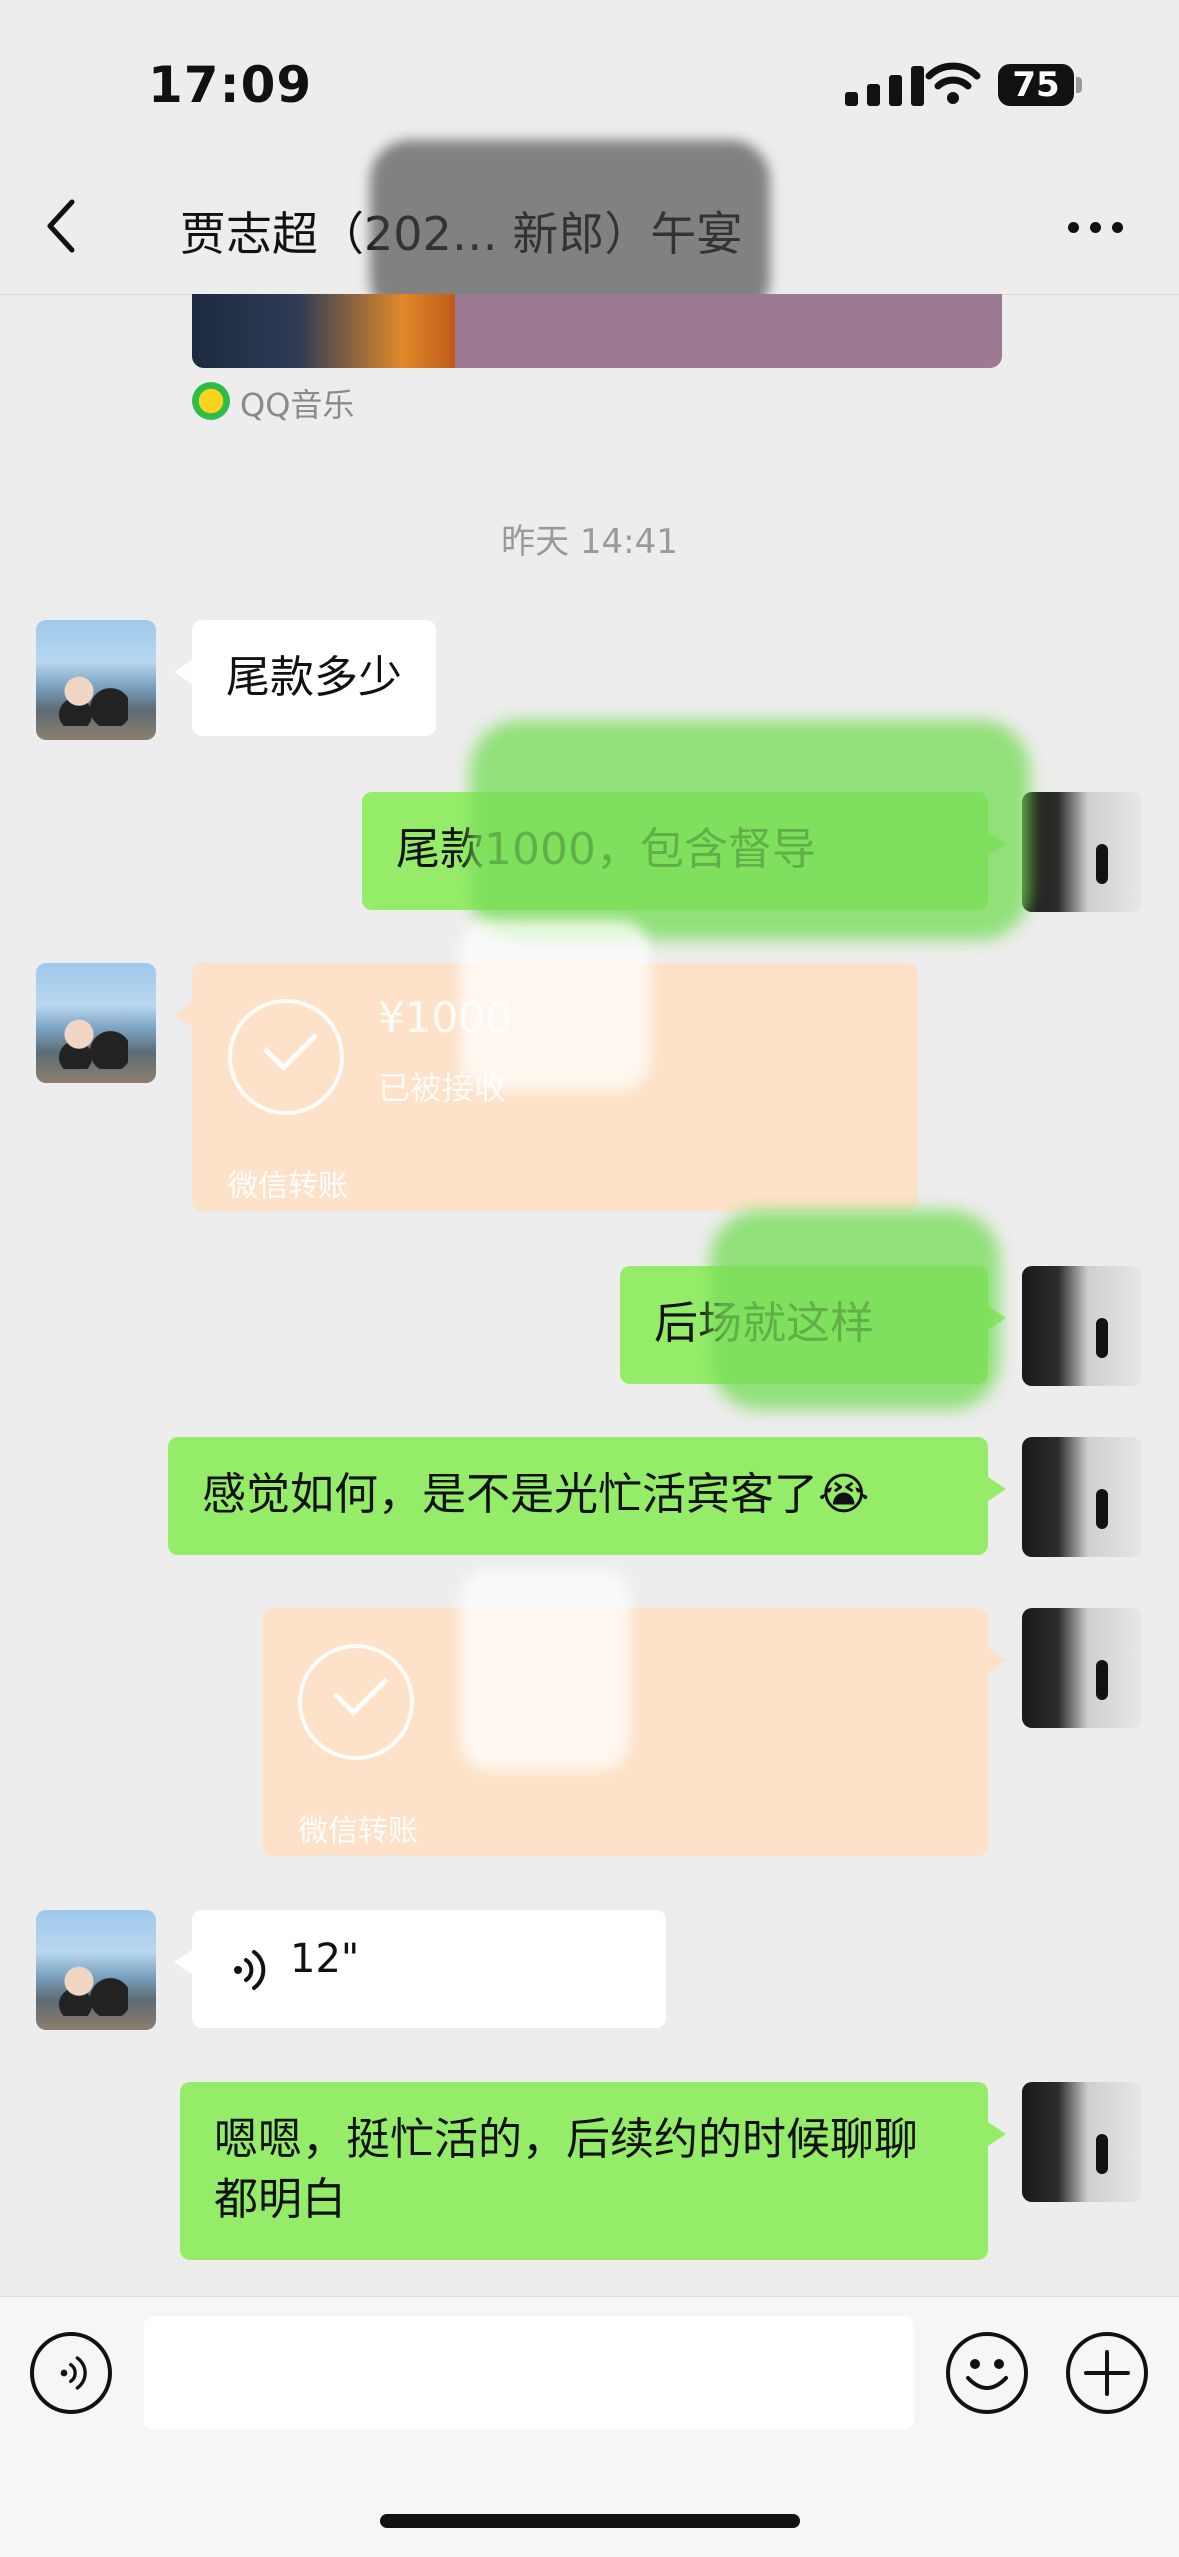 This screenshot has height=2557, width=1179. What do you see at coordinates (593, 2171) in the screenshot?
I see `message-bubble-out: 嗯嗯，挺忙活的，后续约的时候聊聊都明白` at bounding box center [593, 2171].